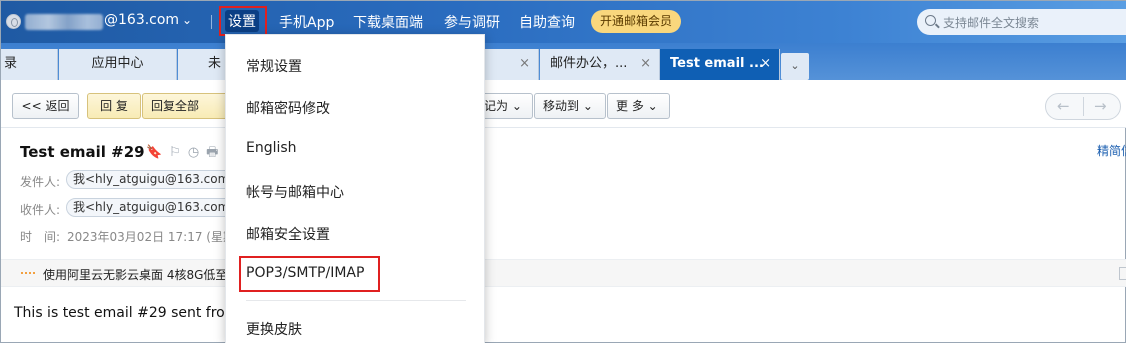  I want to click on mail-toolbar: << 返回 回 复 回复全部 记为 ⌄ 移动到 ⌄ 更 多 ⌄ ← →, so click(563, 104).